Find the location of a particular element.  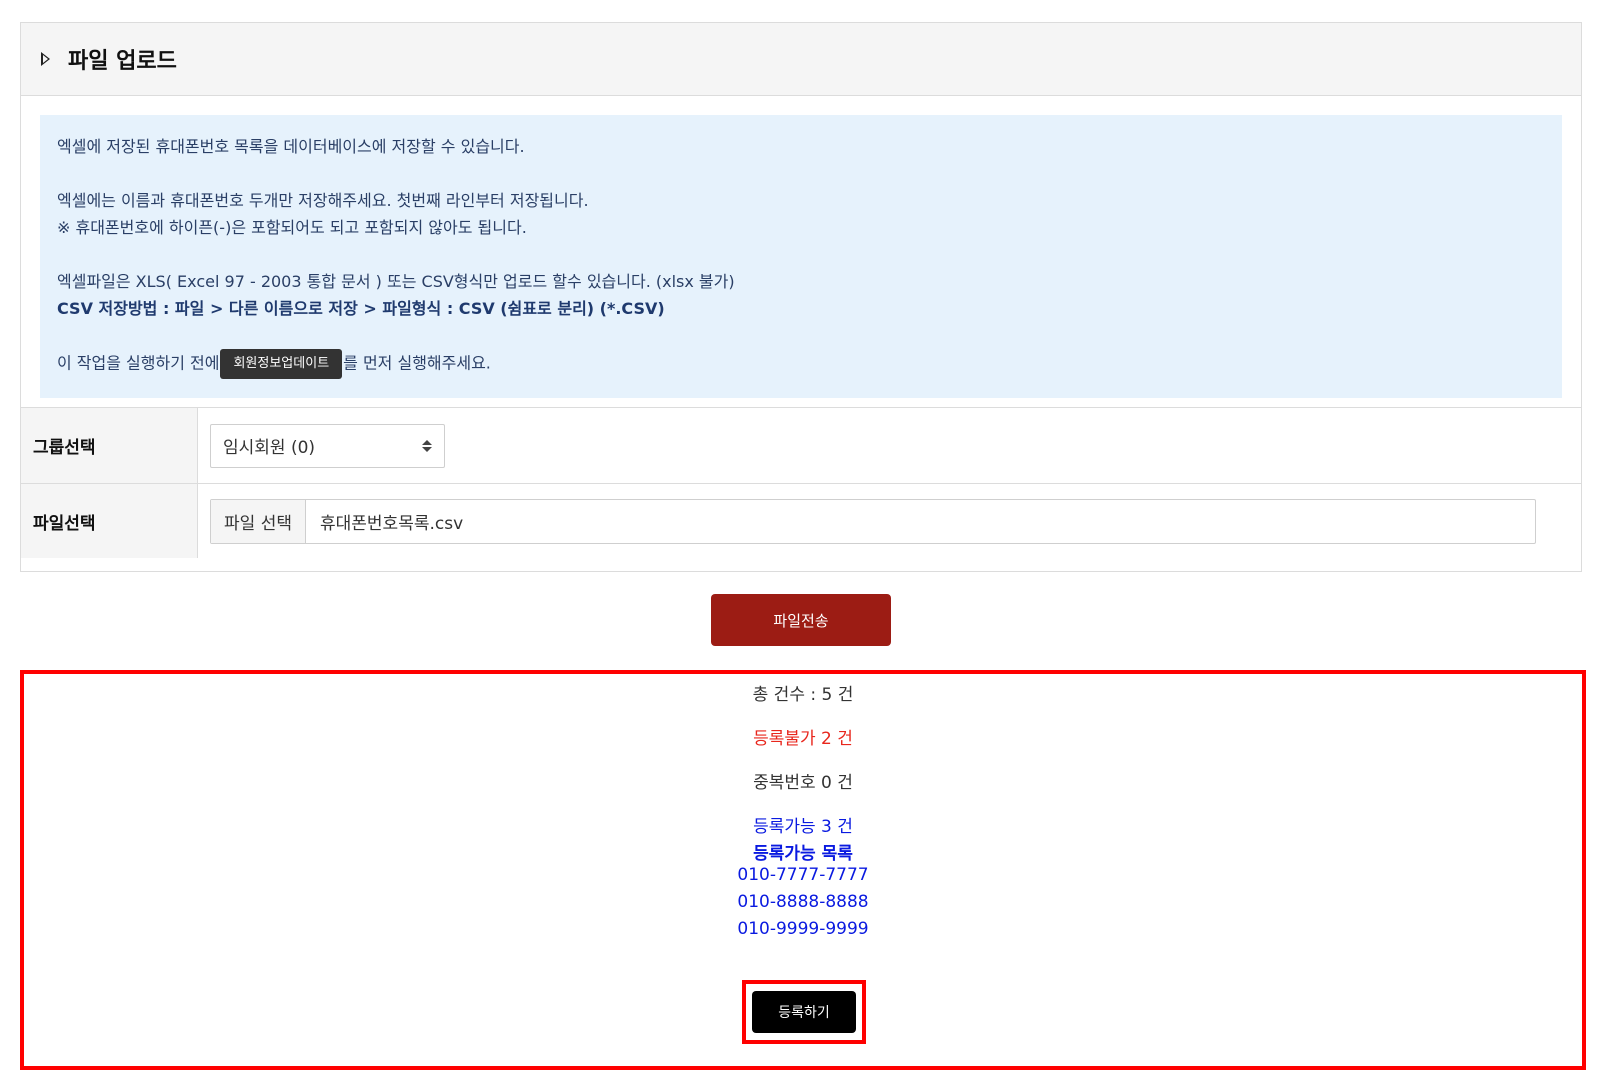

phone-list-item: 010-9999-9999 is located at coordinates (803, 929).